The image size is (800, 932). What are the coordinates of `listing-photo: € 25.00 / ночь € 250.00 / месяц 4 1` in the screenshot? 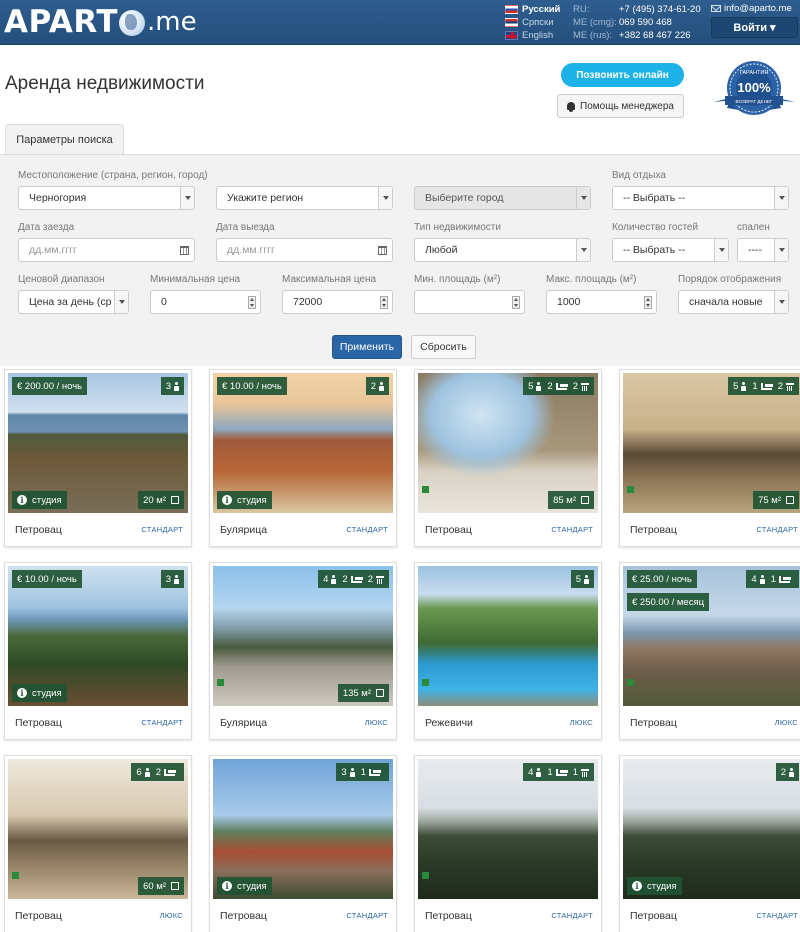 It's located at (711, 636).